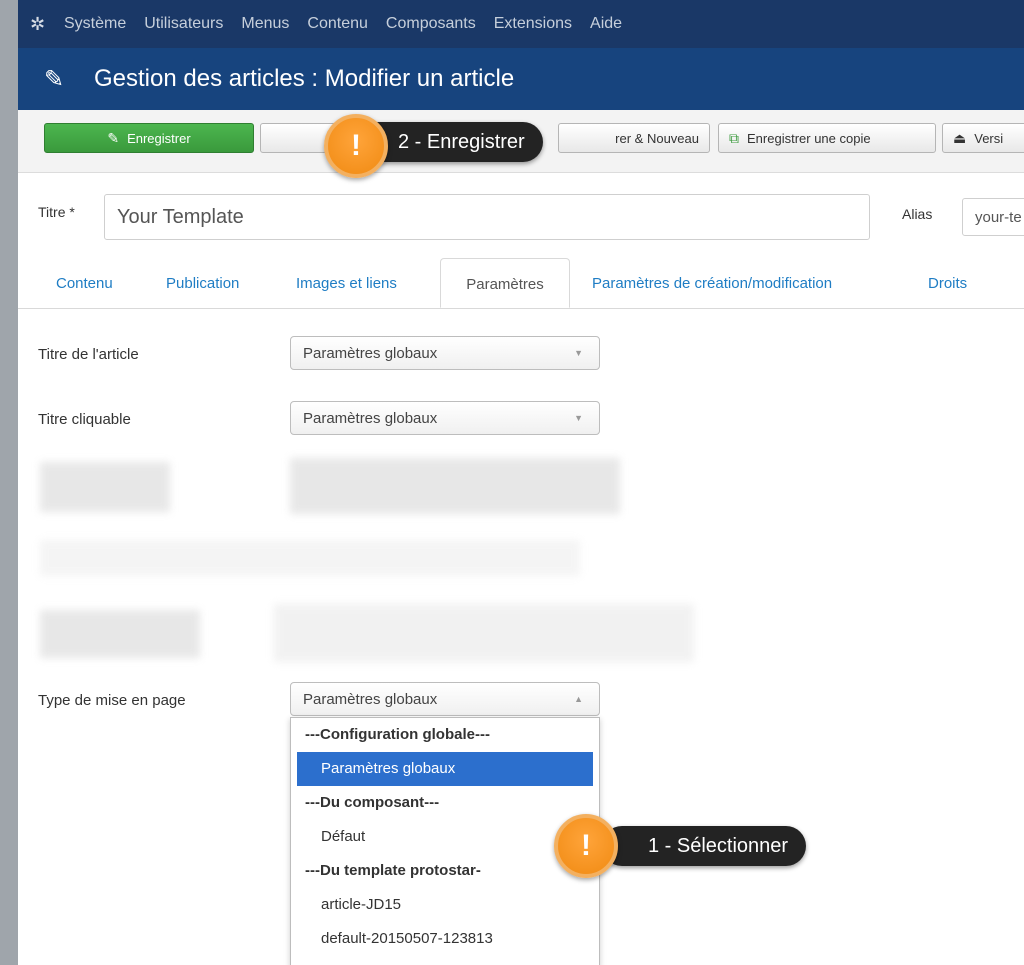 The image size is (1024, 965). Describe the element at coordinates (84, 419) in the screenshot. I see `clickable-title-label: Titre cliquable` at that location.